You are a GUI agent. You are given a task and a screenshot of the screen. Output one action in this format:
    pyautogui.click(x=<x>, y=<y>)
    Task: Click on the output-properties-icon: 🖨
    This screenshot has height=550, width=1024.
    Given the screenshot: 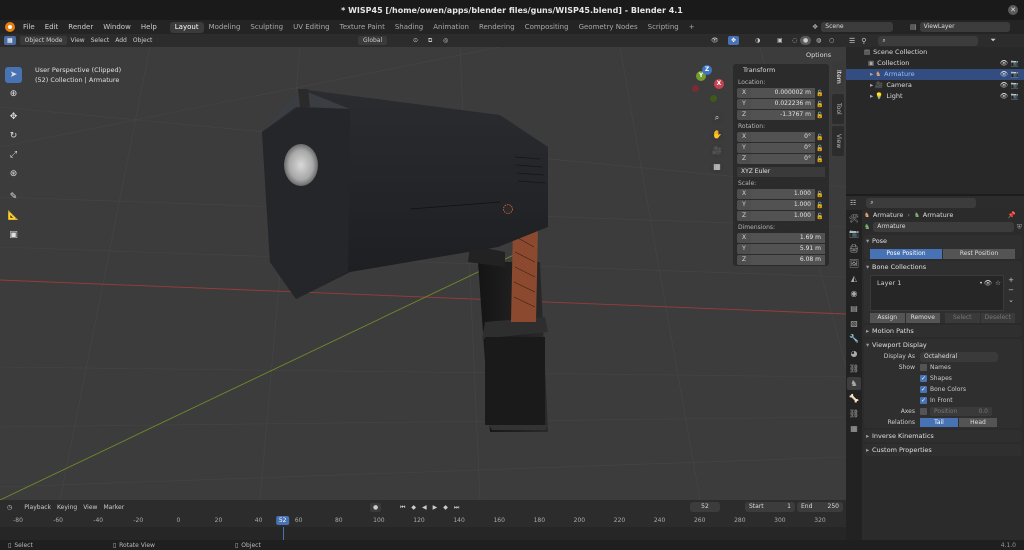 What is the action you would take?
    pyautogui.click(x=854, y=248)
    